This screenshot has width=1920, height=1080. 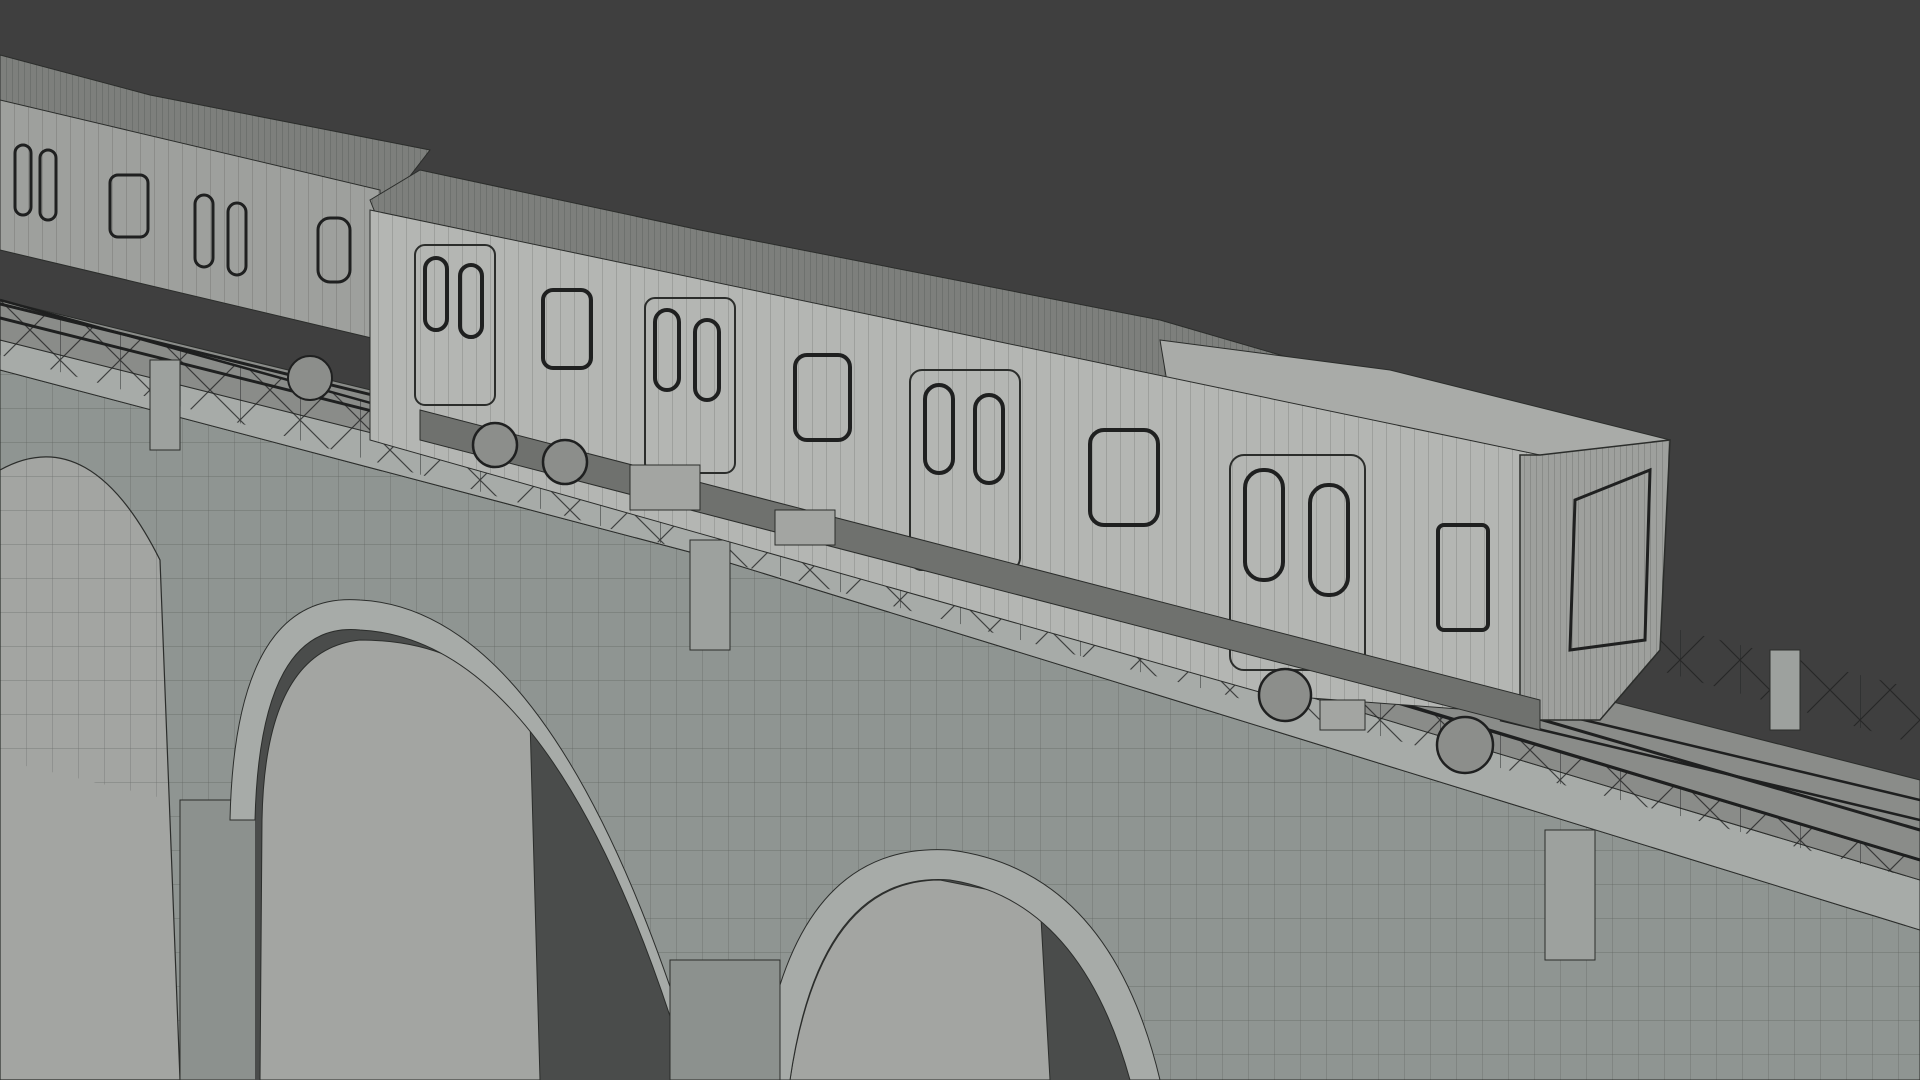 I want to click on pier-middle, so click(x=725, y=1019).